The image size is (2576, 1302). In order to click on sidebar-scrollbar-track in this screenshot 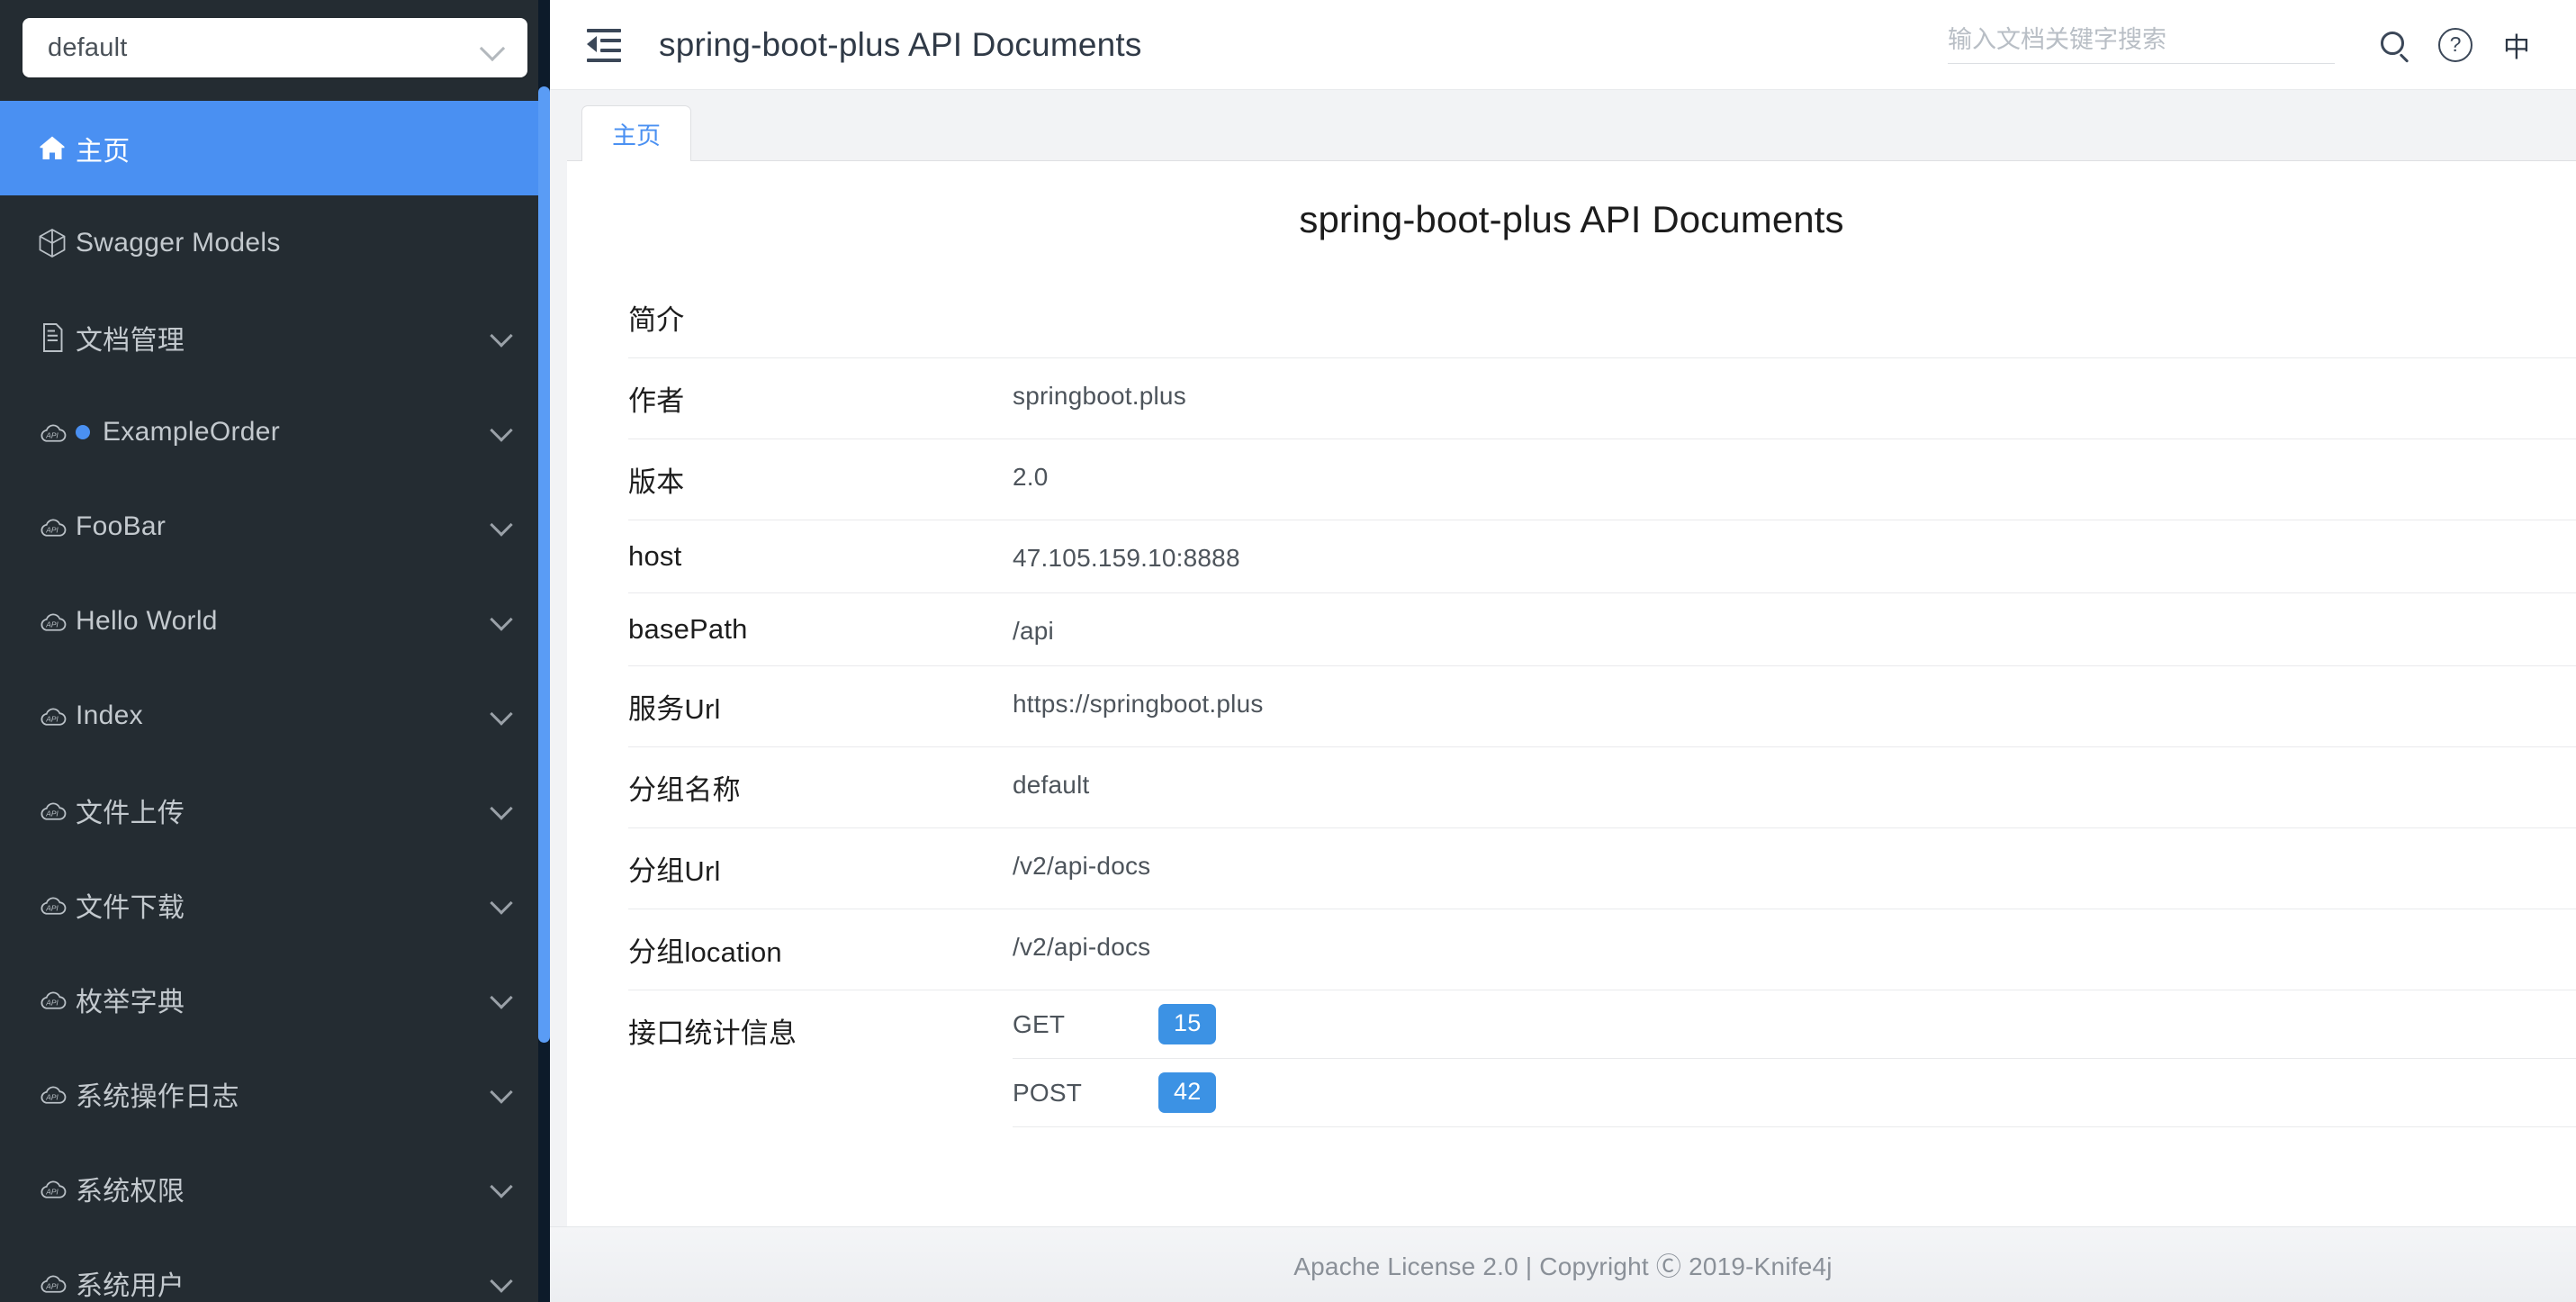, I will do `click(544, 651)`.